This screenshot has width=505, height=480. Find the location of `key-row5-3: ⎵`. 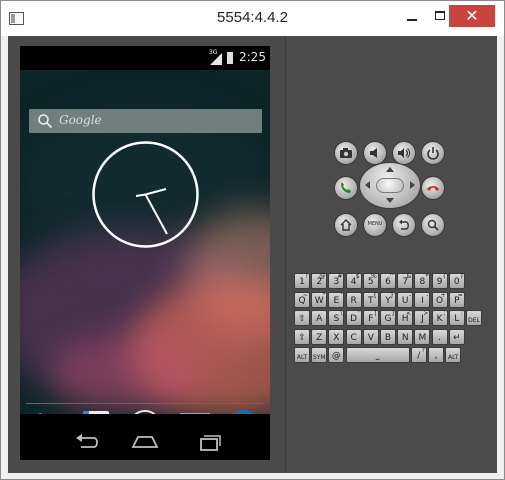

key-row5-3: ⎵ is located at coordinates (377, 355).